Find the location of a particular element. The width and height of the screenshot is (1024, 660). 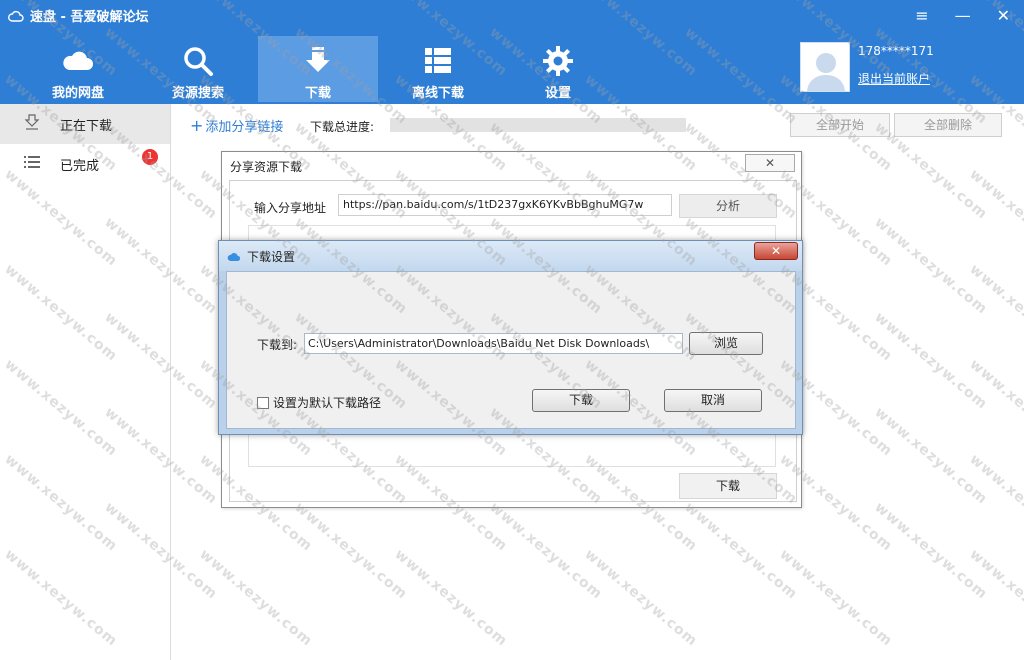

browse-button: 浏览 is located at coordinates (726, 343).